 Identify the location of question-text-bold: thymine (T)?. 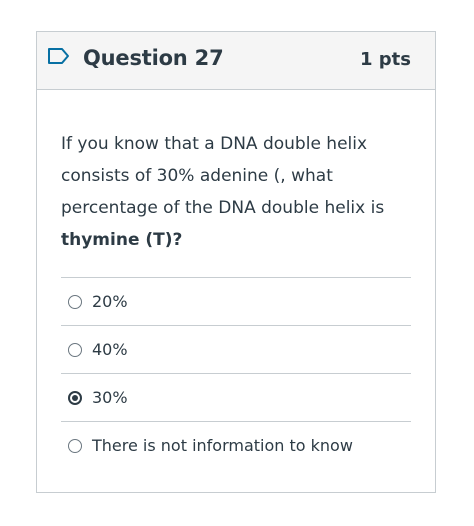
(122, 240).